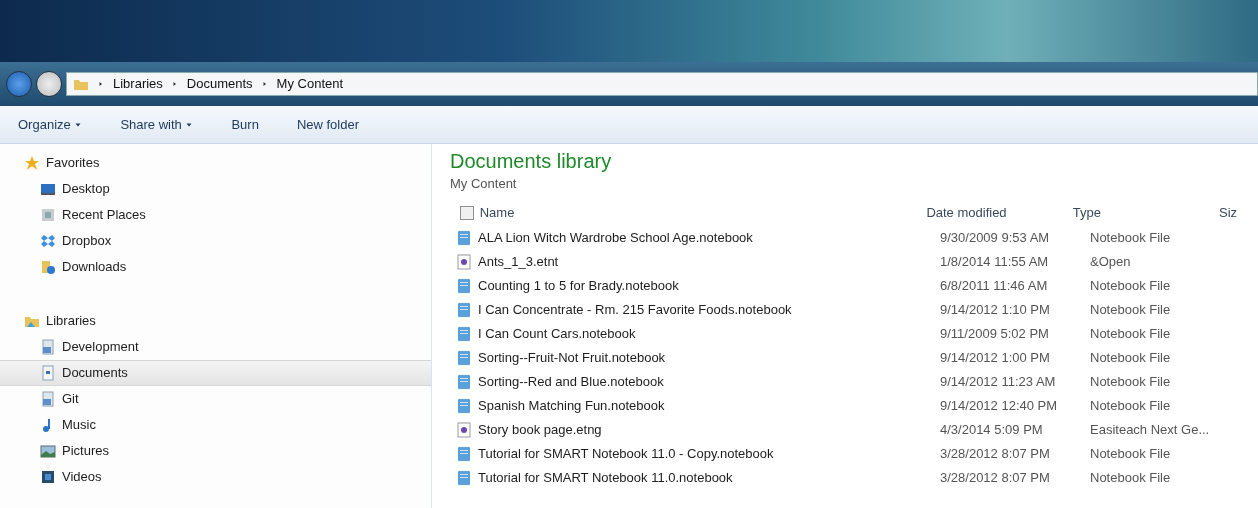 The width and height of the screenshot is (1258, 508). Describe the element at coordinates (215, 215) in the screenshot. I see `nav-item: Recent Places` at that location.